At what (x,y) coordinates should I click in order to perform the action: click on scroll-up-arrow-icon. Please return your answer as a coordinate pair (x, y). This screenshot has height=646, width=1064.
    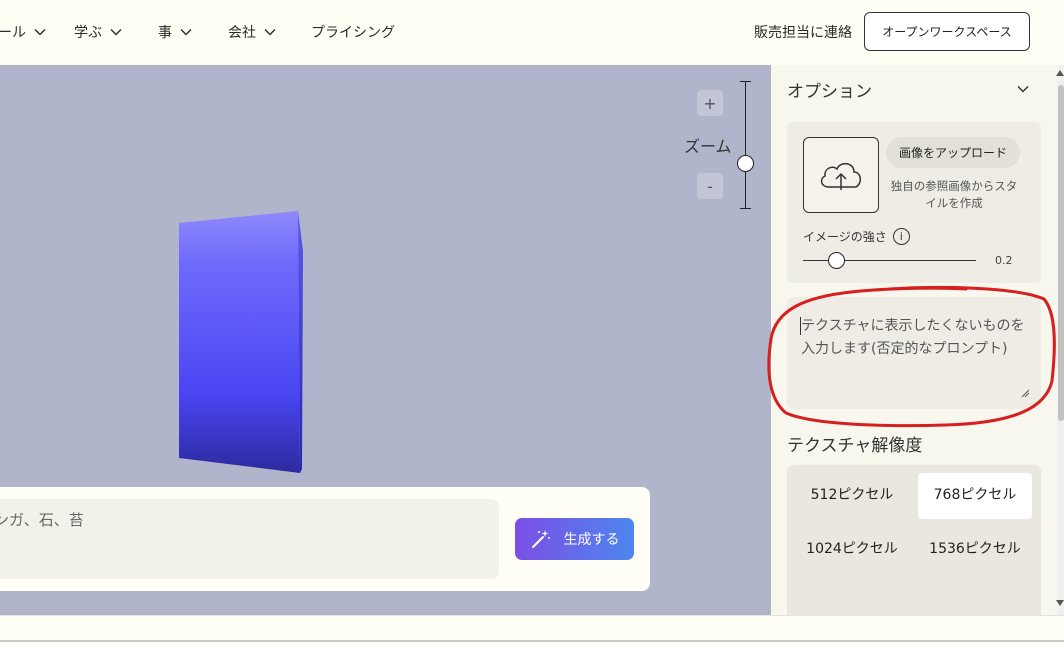
    Looking at the image, I should click on (1060, 73).